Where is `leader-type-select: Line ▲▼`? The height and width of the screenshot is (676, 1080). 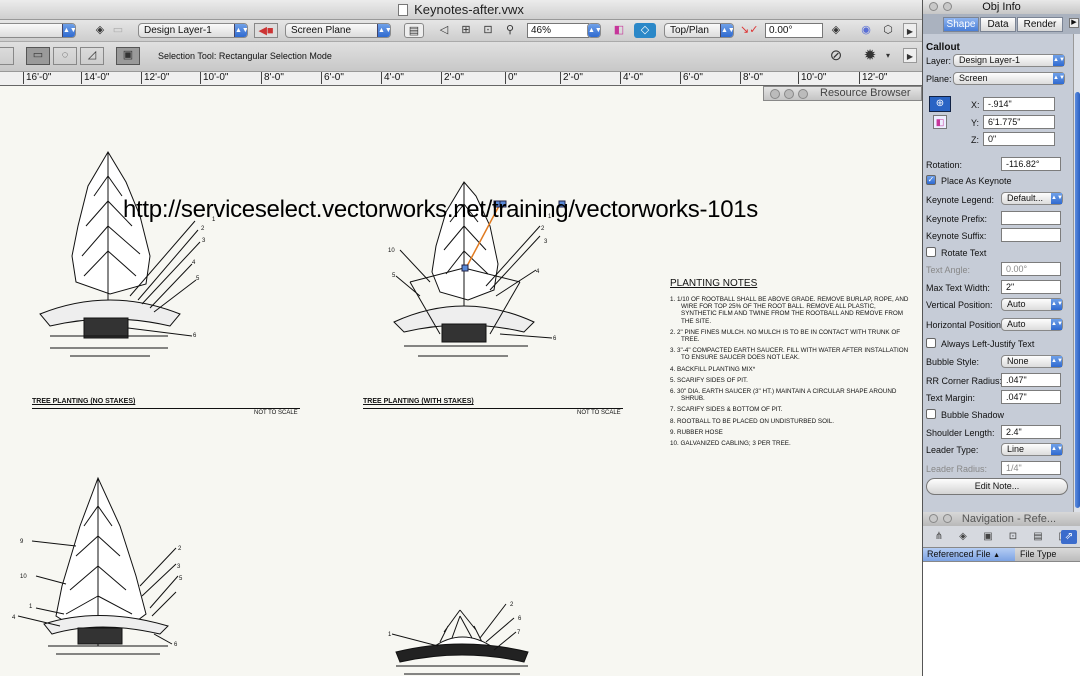
leader-type-select: Line ▲▼ is located at coordinates (1032, 449).